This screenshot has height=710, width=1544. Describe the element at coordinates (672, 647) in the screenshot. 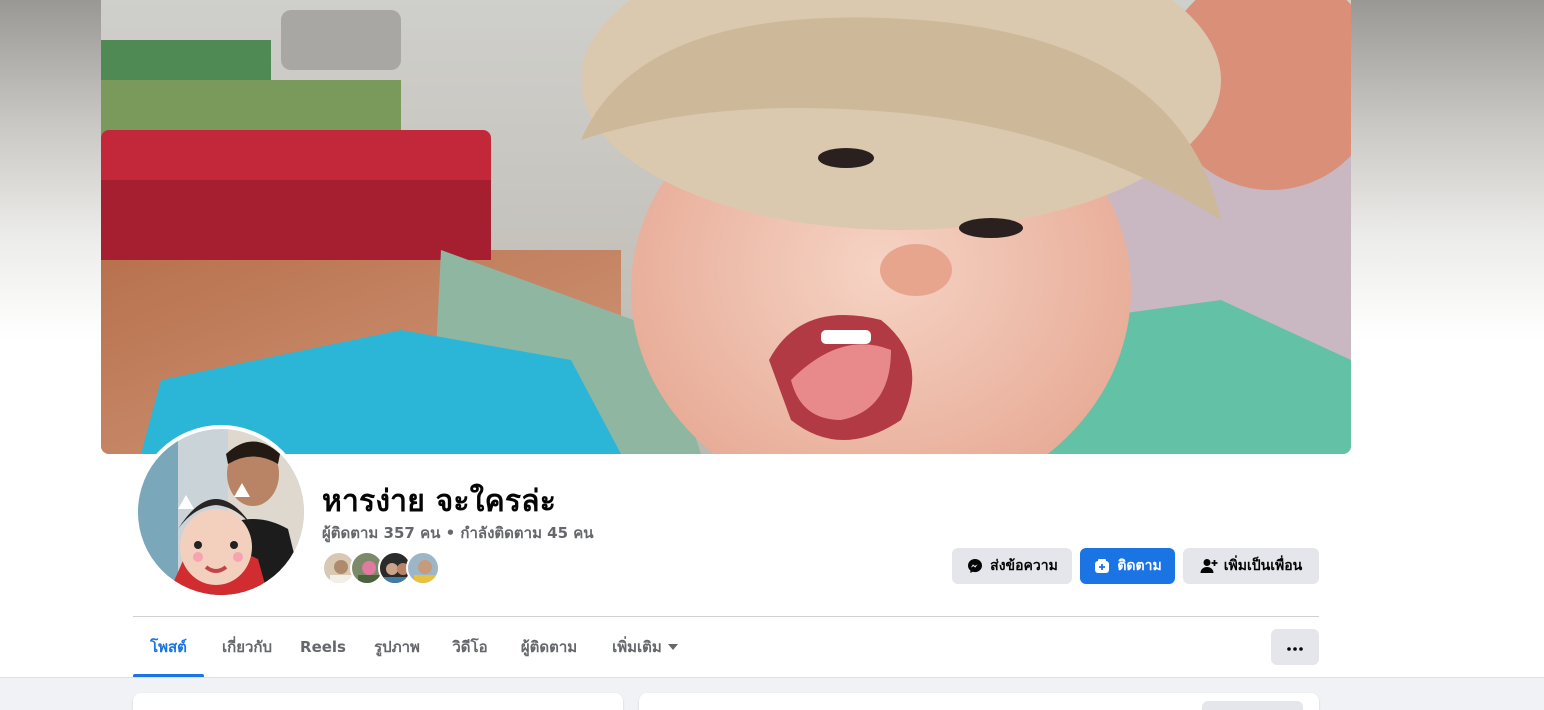

I see `chevron-down-icon` at that location.